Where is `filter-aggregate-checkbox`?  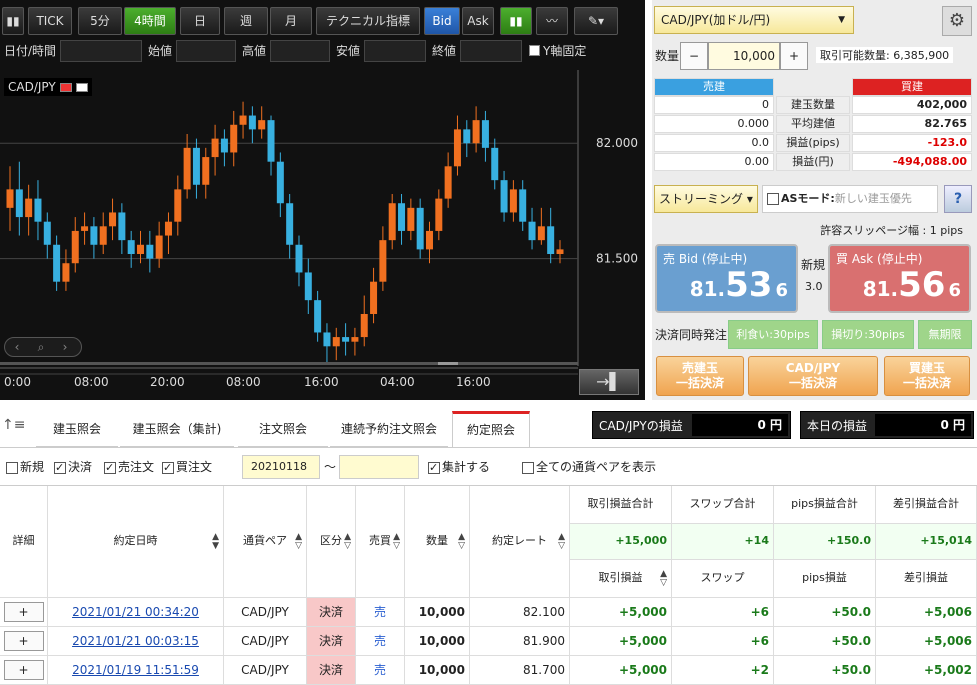
filter-aggregate-checkbox is located at coordinates (434, 468).